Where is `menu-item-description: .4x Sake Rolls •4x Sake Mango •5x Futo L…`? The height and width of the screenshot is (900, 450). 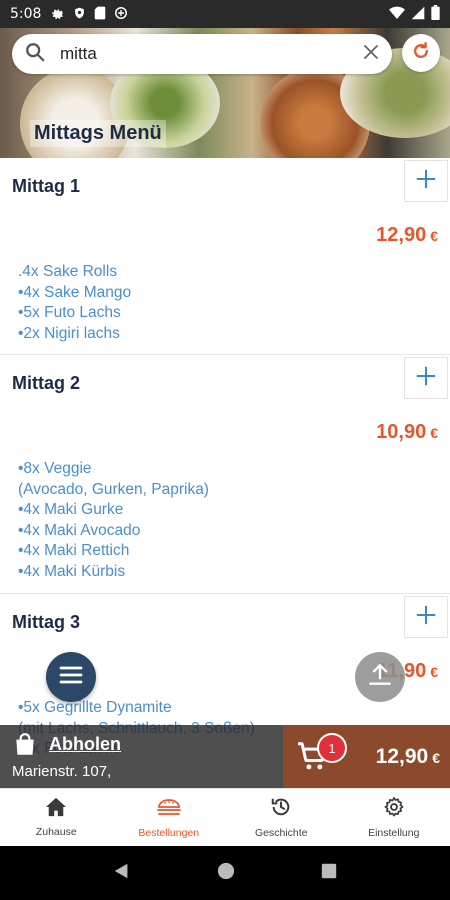 menu-item-description: .4x Sake Rolls •4x Sake Mango •5x Futo L… is located at coordinates (75, 302).